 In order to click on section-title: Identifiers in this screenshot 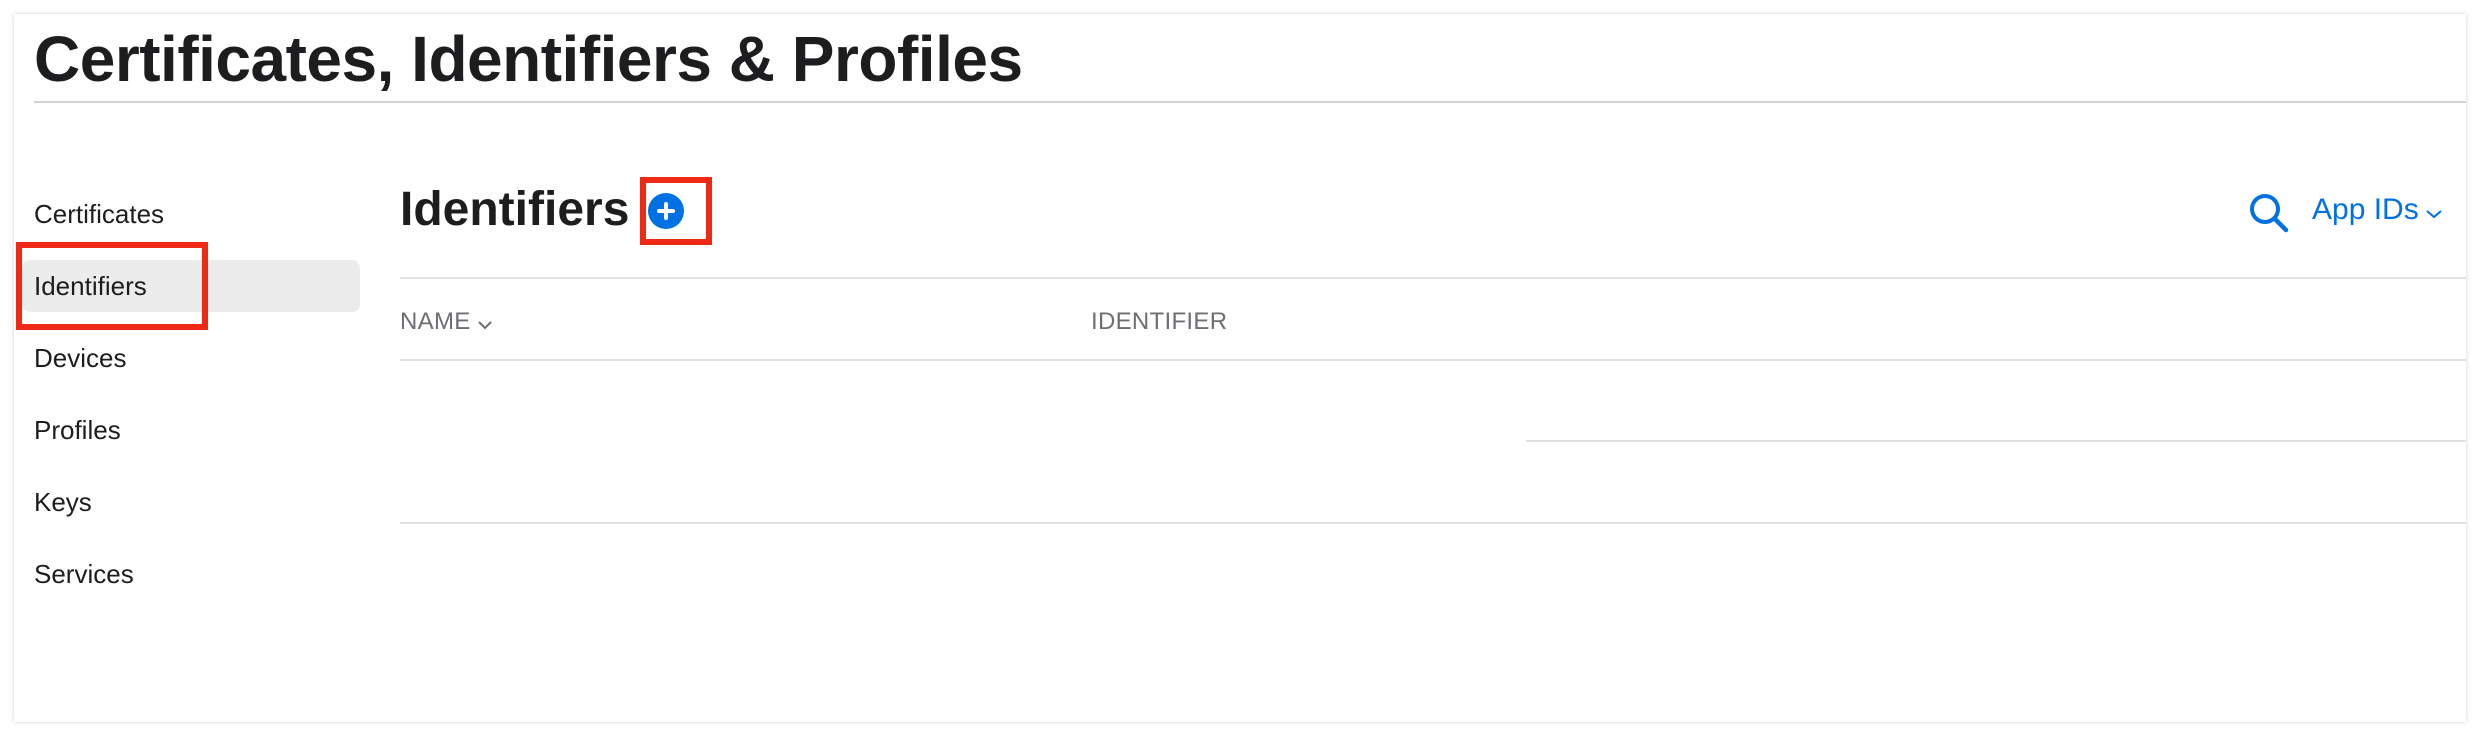, I will do `click(515, 209)`.